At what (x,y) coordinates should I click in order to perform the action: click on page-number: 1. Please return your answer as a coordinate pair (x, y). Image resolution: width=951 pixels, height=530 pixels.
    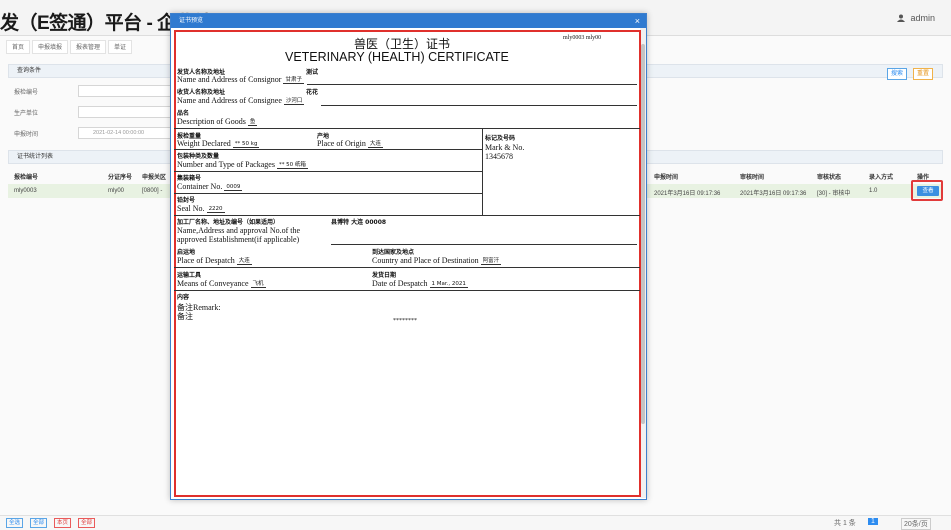
    Looking at the image, I should click on (873, 521).